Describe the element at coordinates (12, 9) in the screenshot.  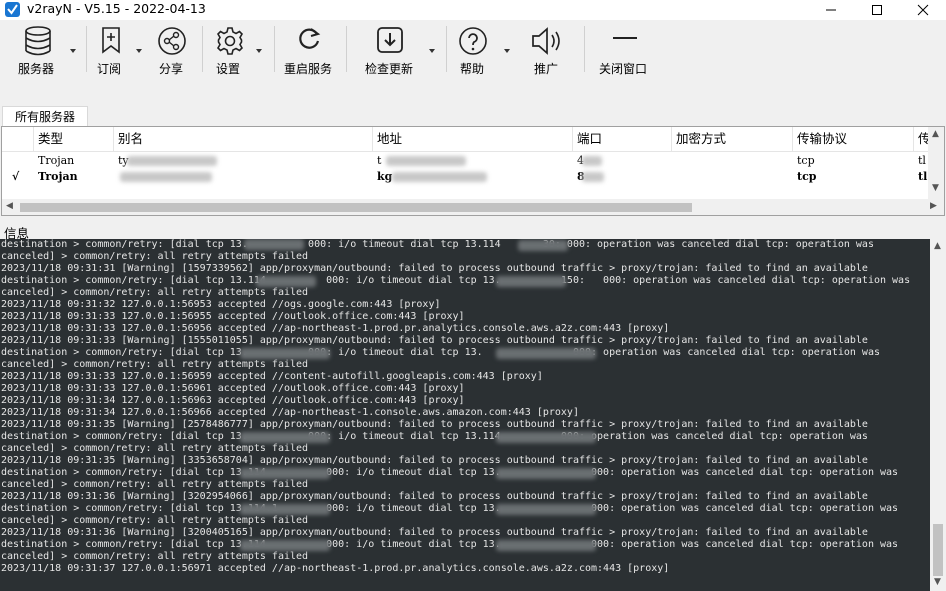
I see `v2rayn-logo-icon` at that location.